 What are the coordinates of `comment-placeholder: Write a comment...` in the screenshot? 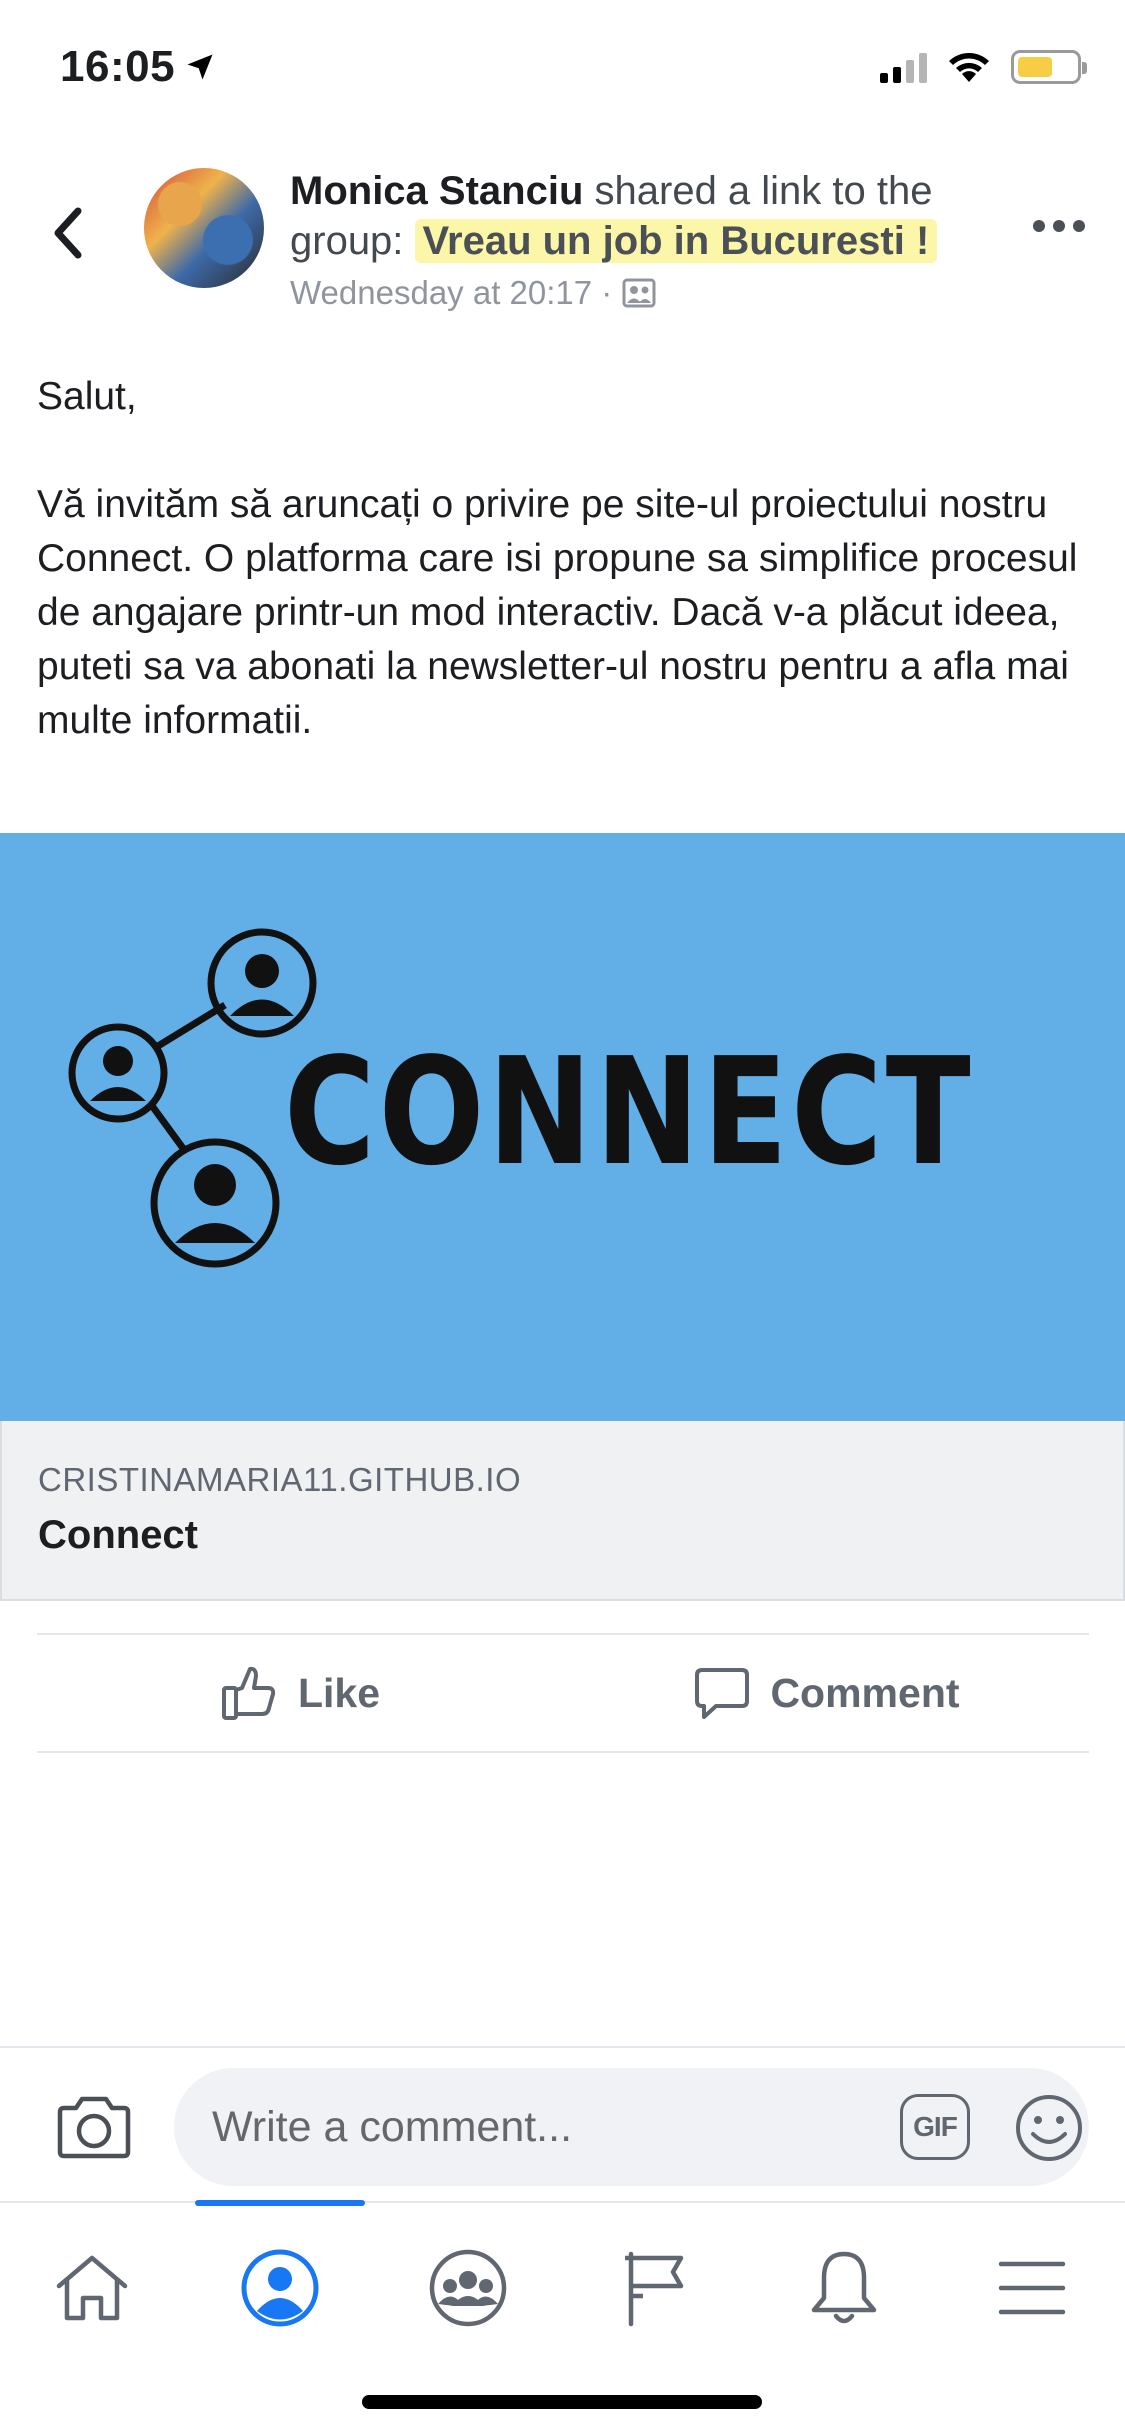 It's located at (392, 2126).